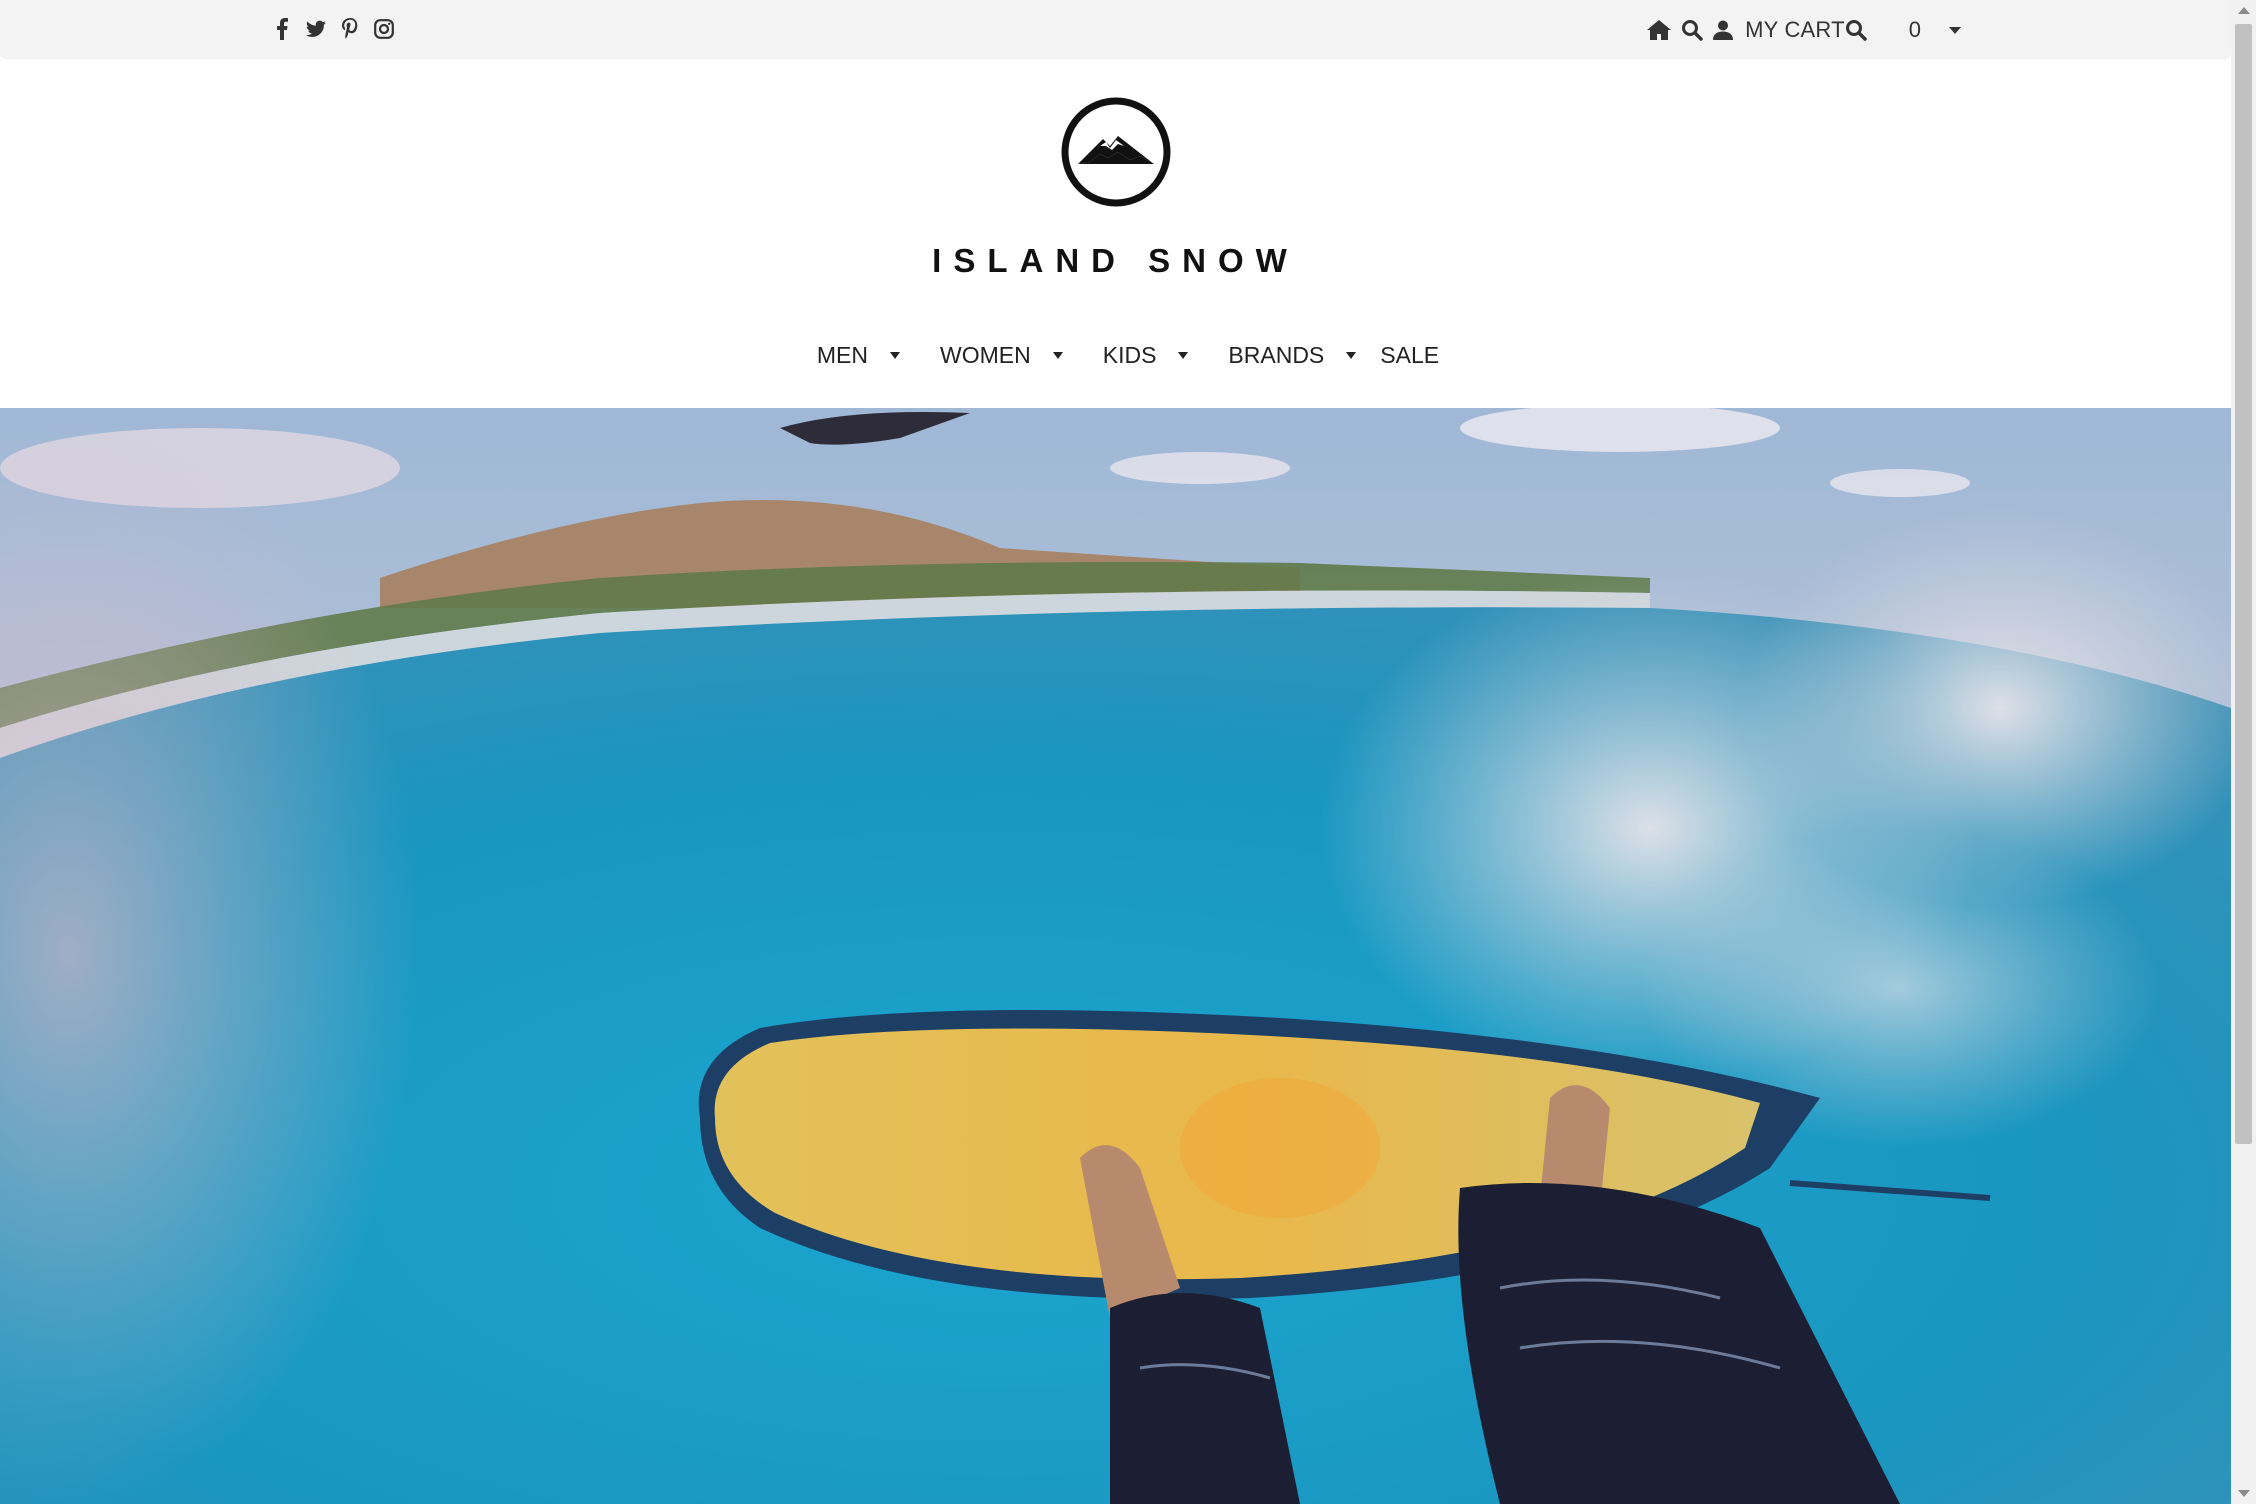  I want to click on mountain-logo-icon, so click(1115, 152).